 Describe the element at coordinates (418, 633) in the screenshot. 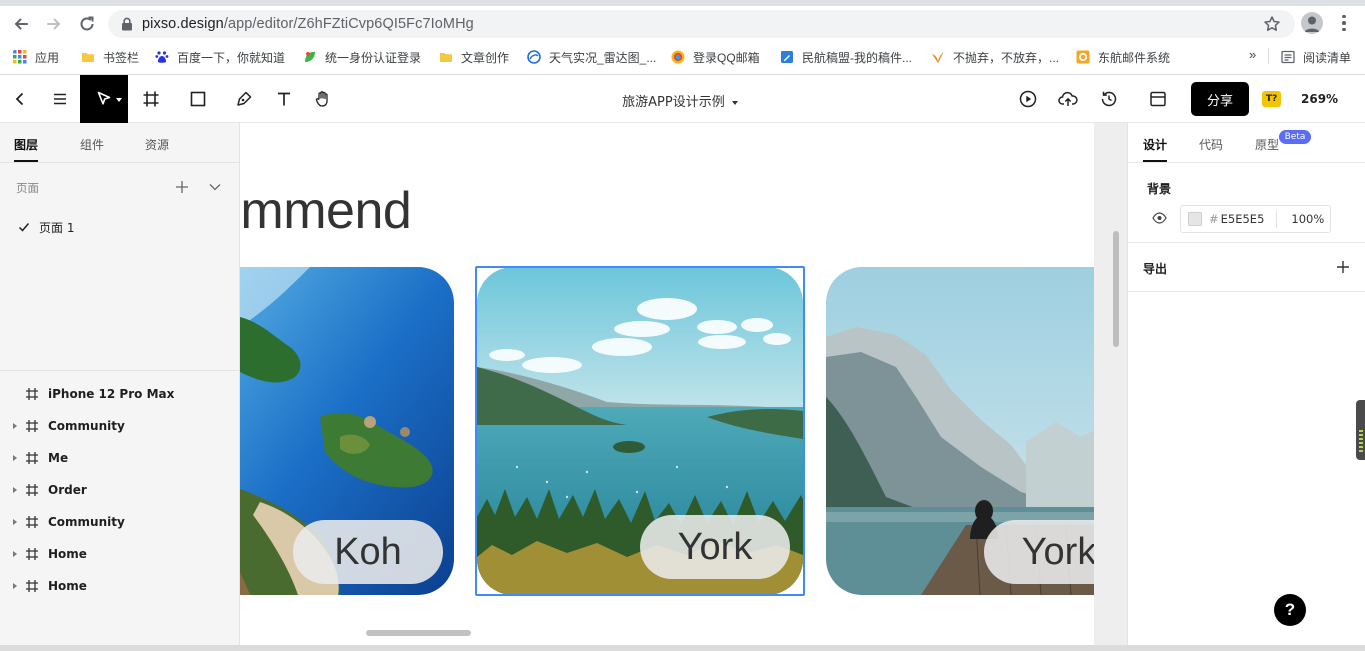

I see `horizontal-scrollbar` at that location.